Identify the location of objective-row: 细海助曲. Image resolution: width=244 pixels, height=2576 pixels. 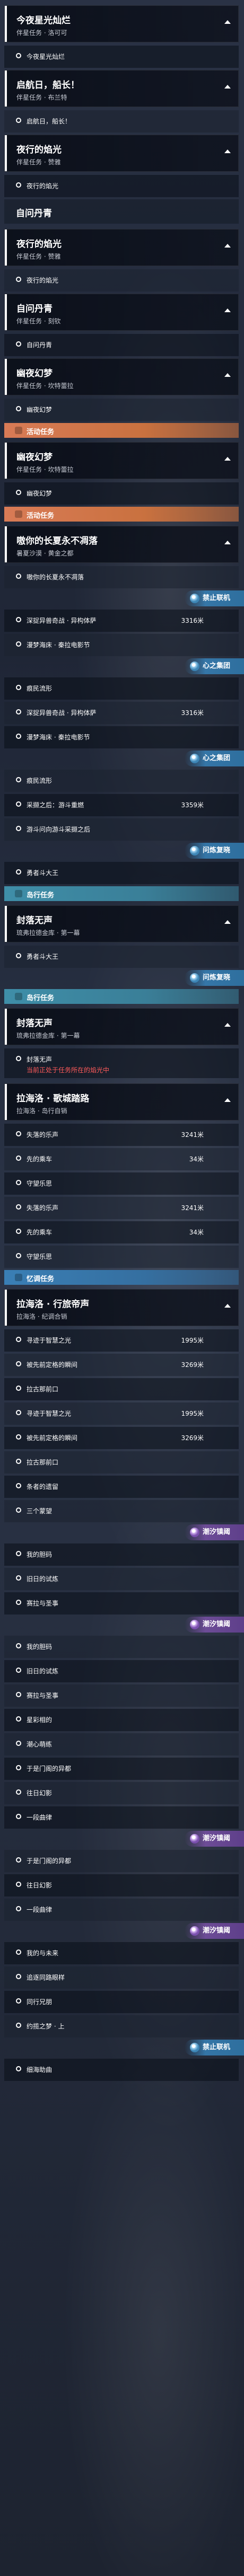
(122, 2070).